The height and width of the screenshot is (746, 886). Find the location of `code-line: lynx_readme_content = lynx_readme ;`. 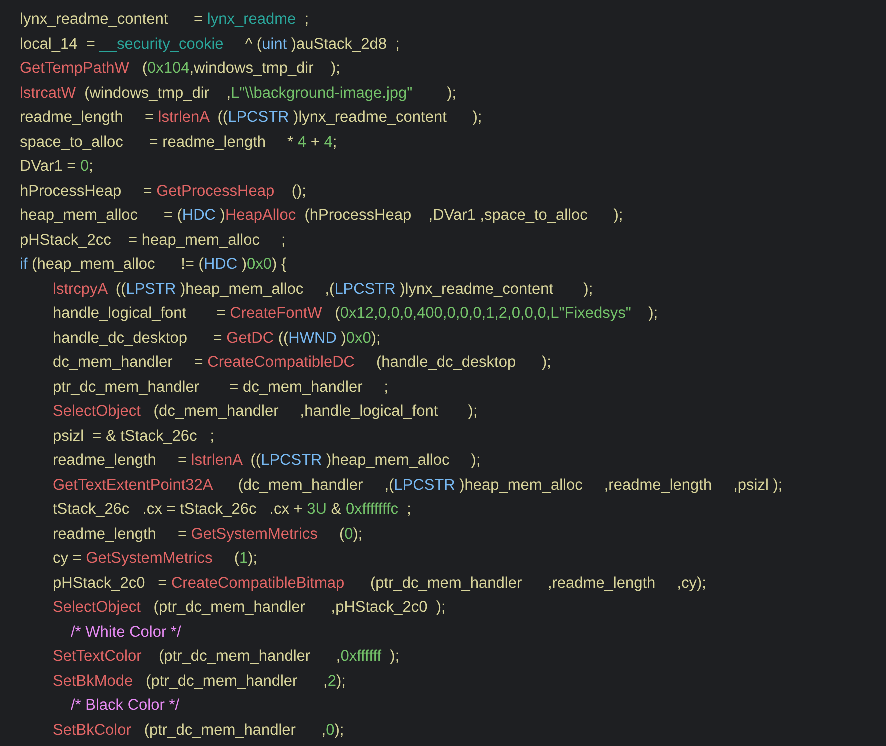

code-line: lynx_readme_content = lynx_readme ; is located at coordinates (165, 20).